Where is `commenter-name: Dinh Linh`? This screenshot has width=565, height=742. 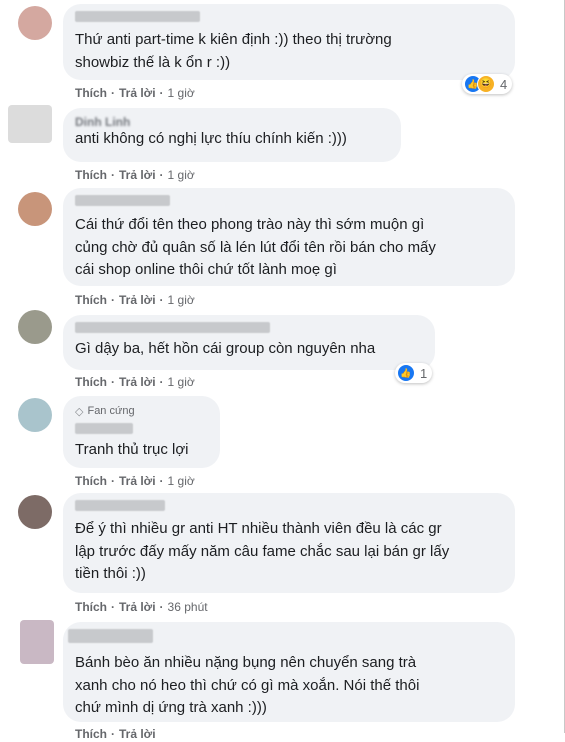 commenter-name: Dinh Linh is located at coordinates (232, 122).